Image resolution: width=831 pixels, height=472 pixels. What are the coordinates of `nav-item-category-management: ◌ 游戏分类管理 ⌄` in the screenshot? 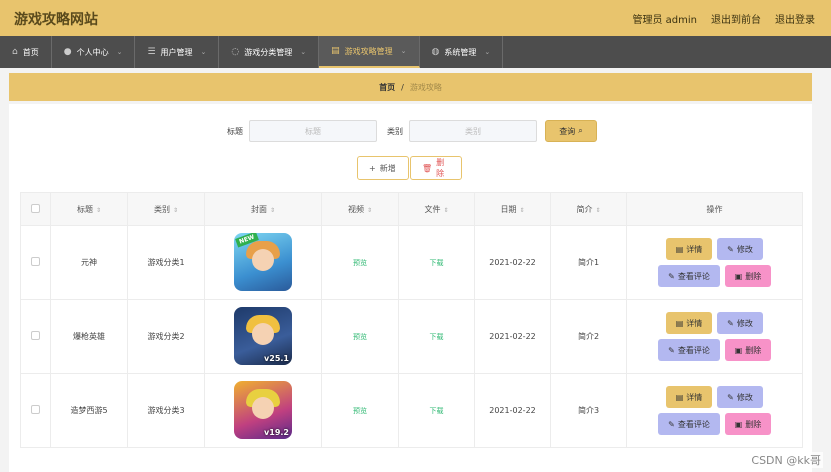 It's located at (269, 52).